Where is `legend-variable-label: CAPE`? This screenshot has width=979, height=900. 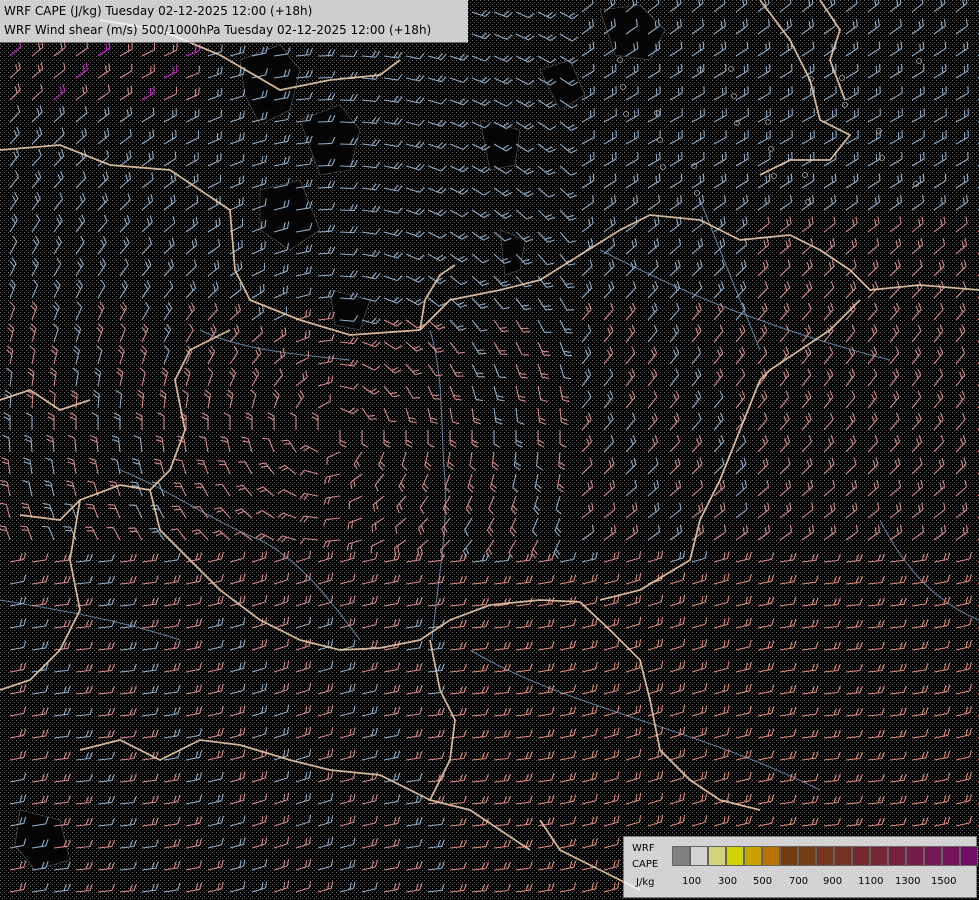 legend-variable-label: CAPE is located at coordinates (645, 864).